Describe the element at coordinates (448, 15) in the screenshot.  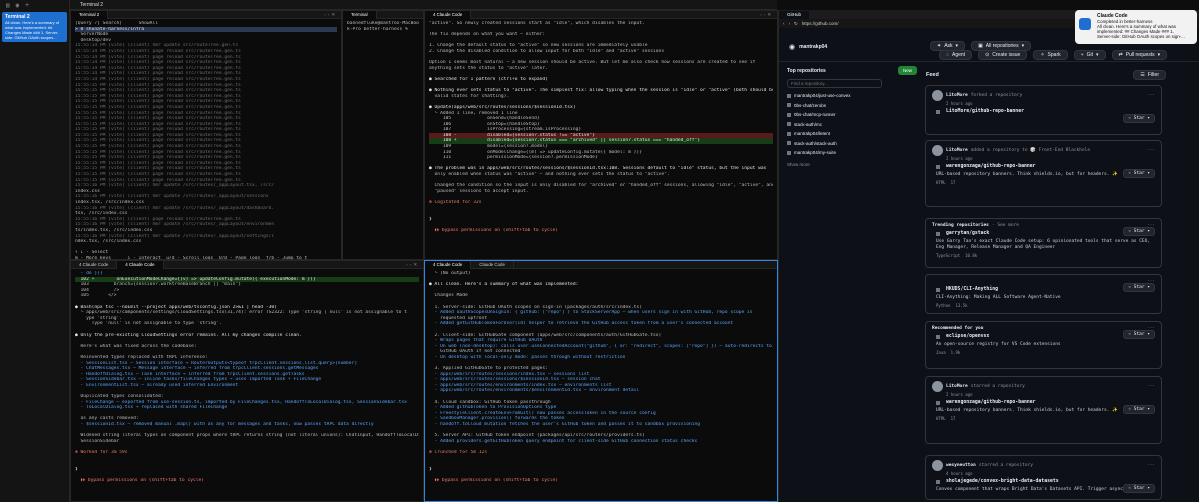
I see `tab-claude-code: 4 Claude Code` at that location.